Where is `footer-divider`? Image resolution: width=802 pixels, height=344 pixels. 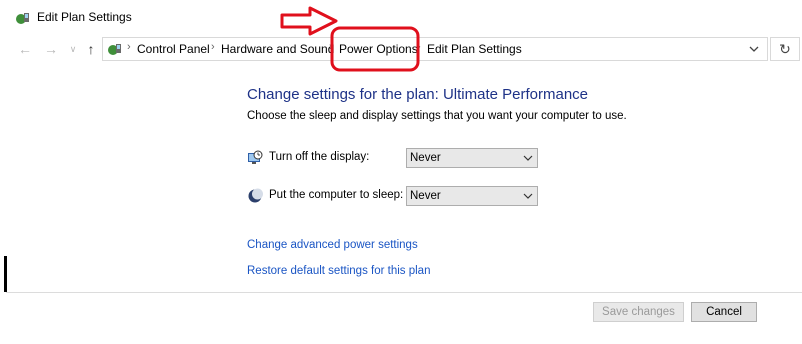
footer-divider is located at coordinates (404, 292).